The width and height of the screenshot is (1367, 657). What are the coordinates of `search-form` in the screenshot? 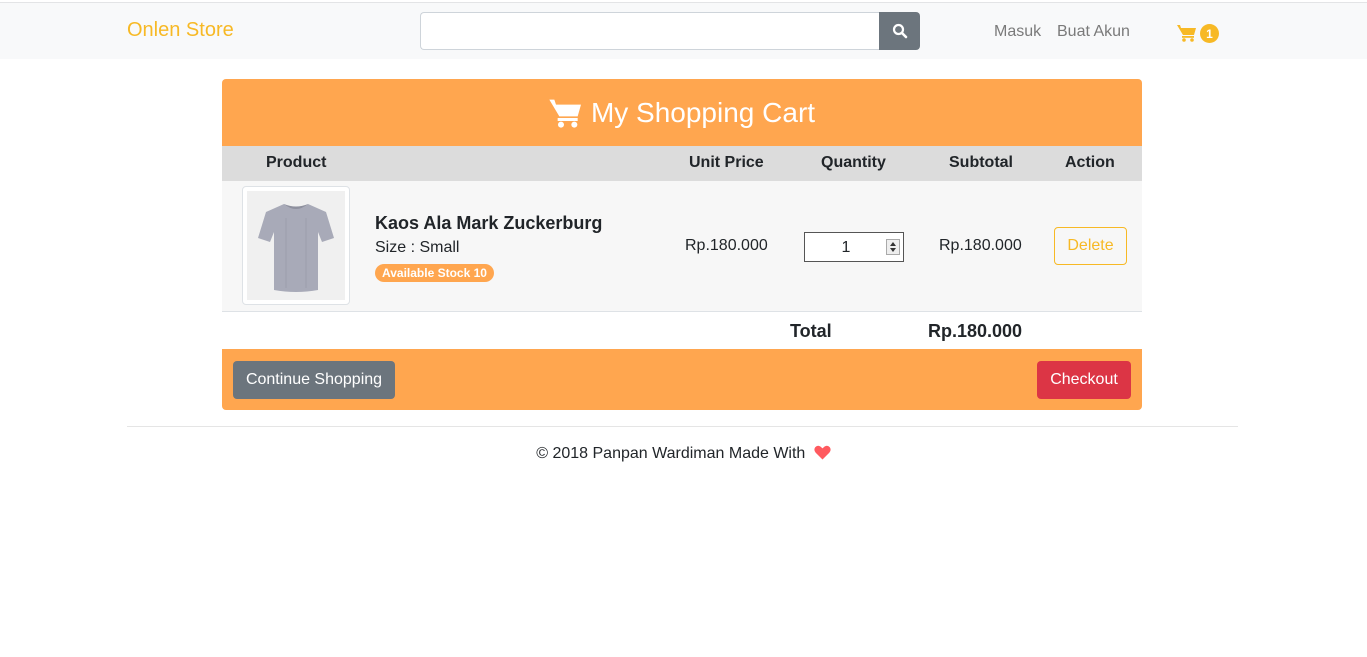 It's located at (670, 31).